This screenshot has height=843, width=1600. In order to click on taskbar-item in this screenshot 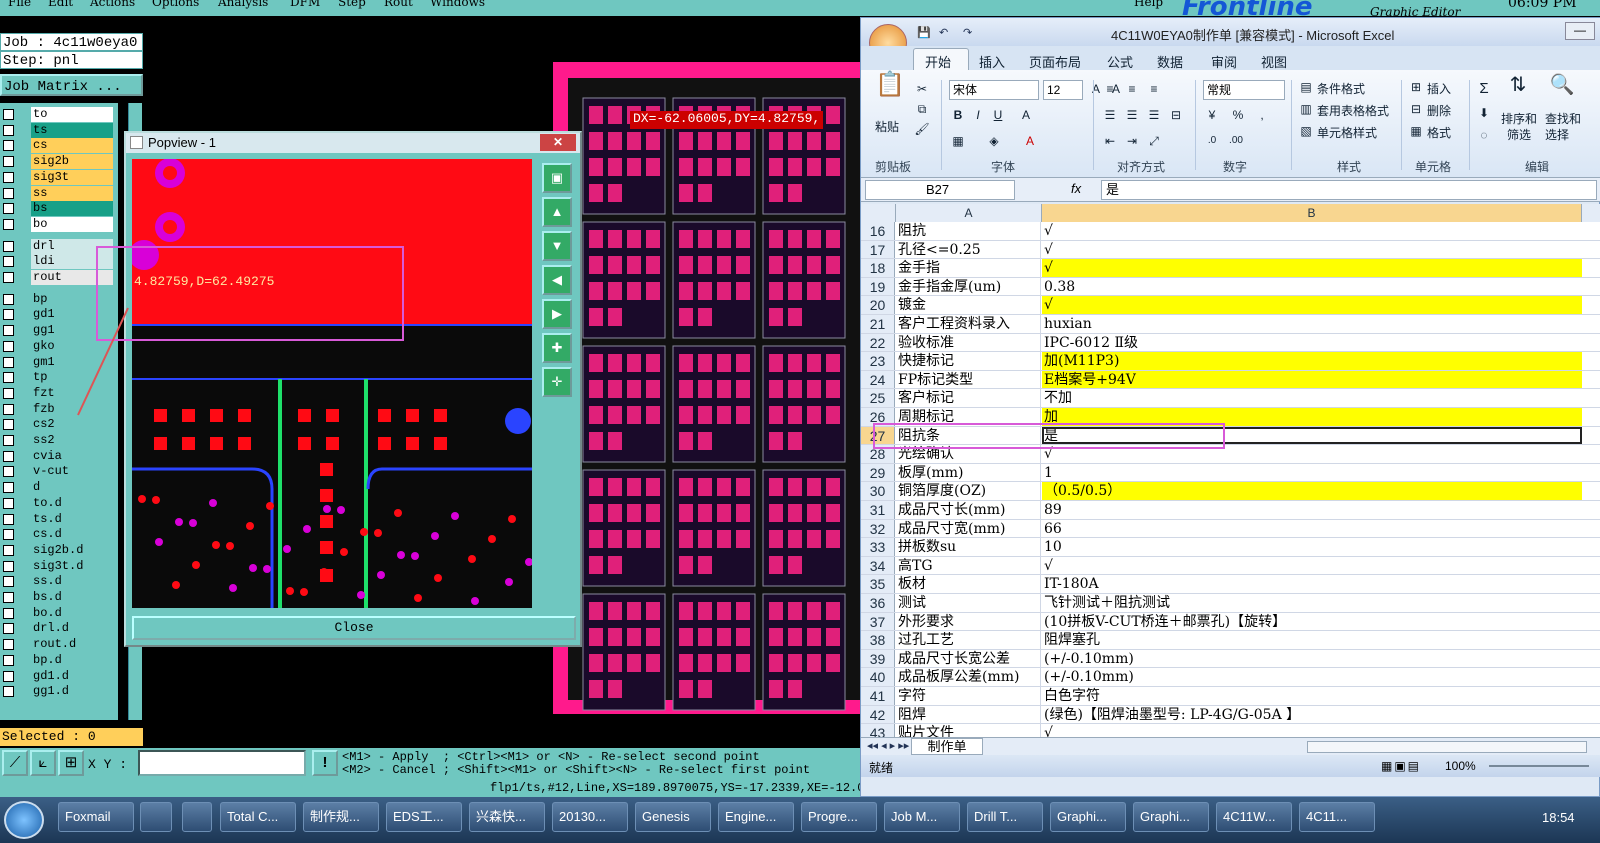, I will do `click(197, 817)`.